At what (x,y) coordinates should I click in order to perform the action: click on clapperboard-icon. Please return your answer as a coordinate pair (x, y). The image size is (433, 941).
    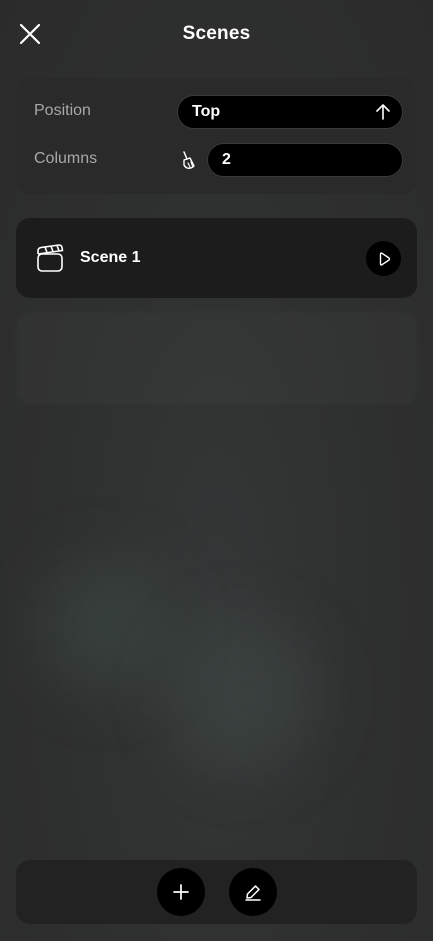
    Looking at the image, I should click on (50, 258).